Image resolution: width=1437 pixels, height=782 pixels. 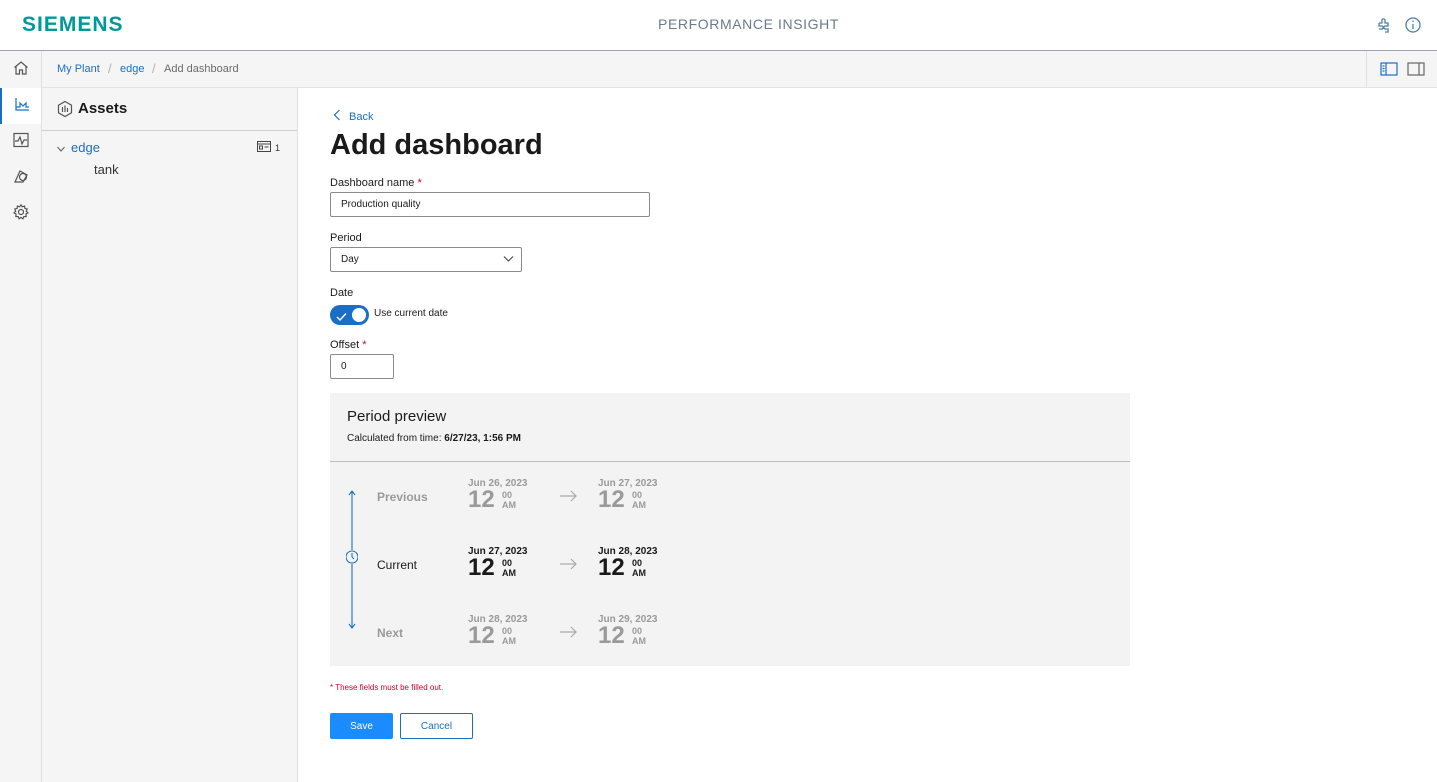 I want to click on layout-switcher, so click(x=1401, y=69).